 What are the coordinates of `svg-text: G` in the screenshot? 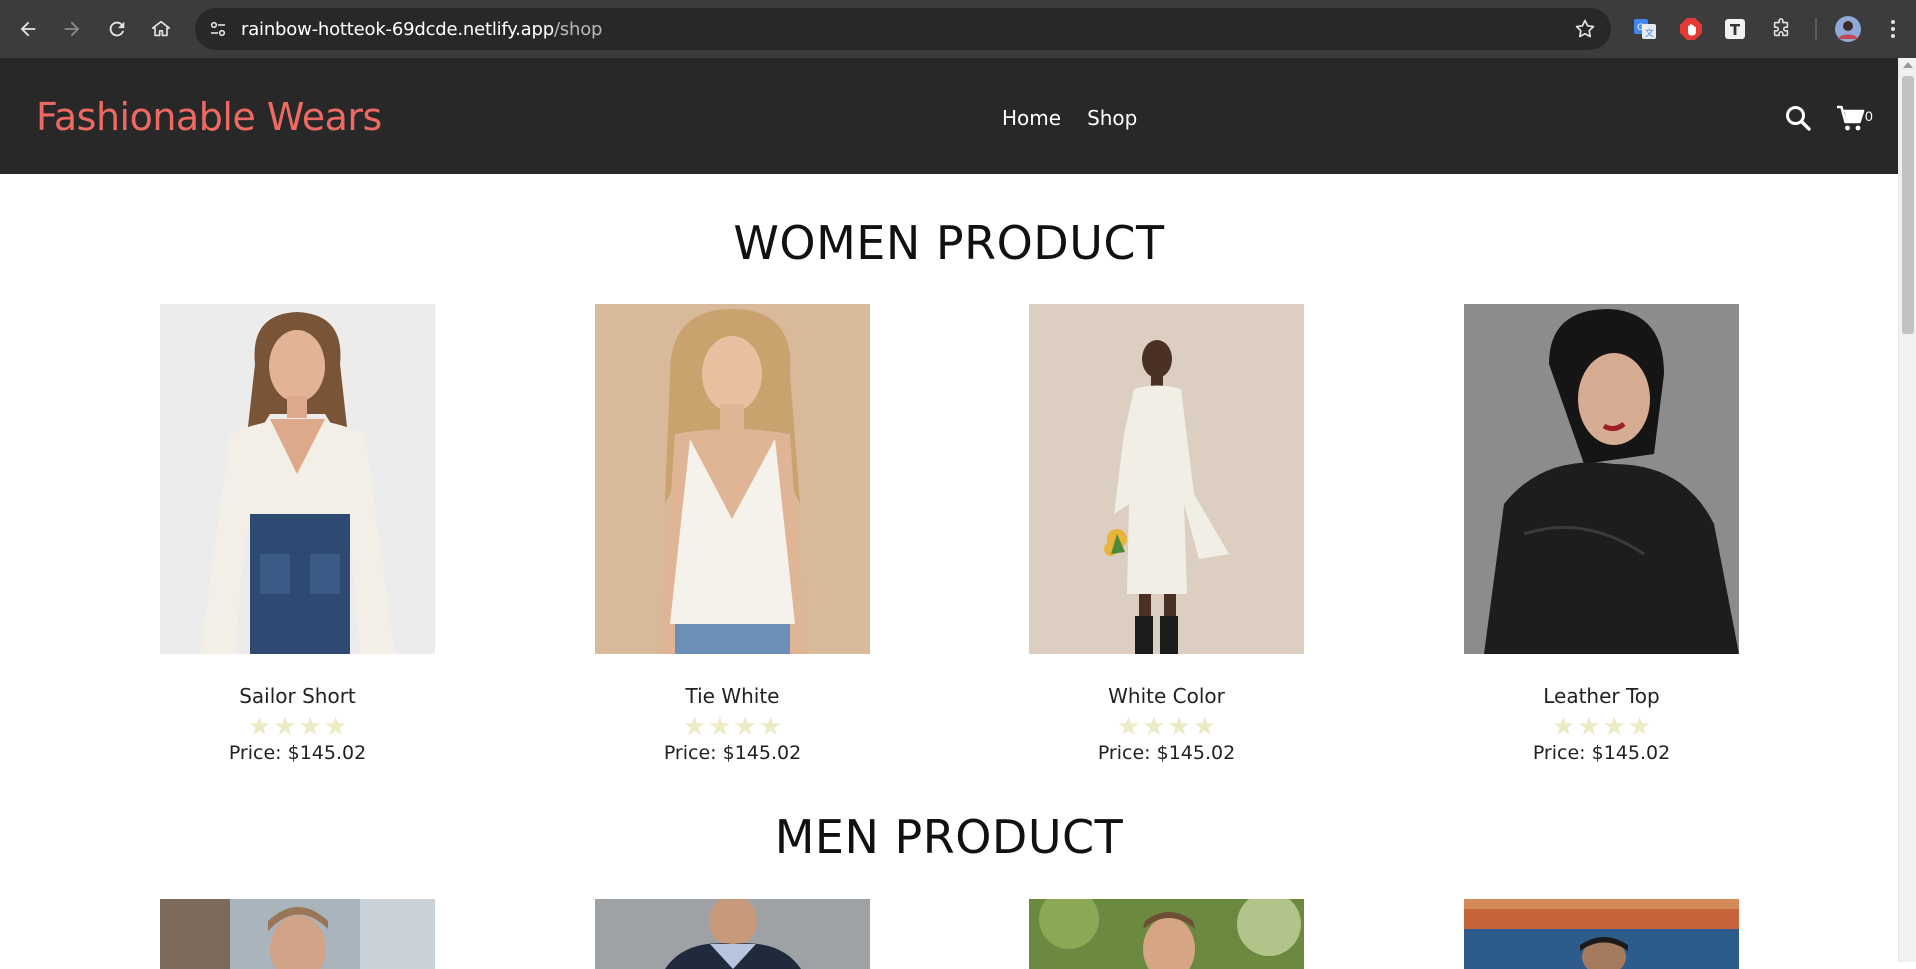 It's located at (1640, 28).